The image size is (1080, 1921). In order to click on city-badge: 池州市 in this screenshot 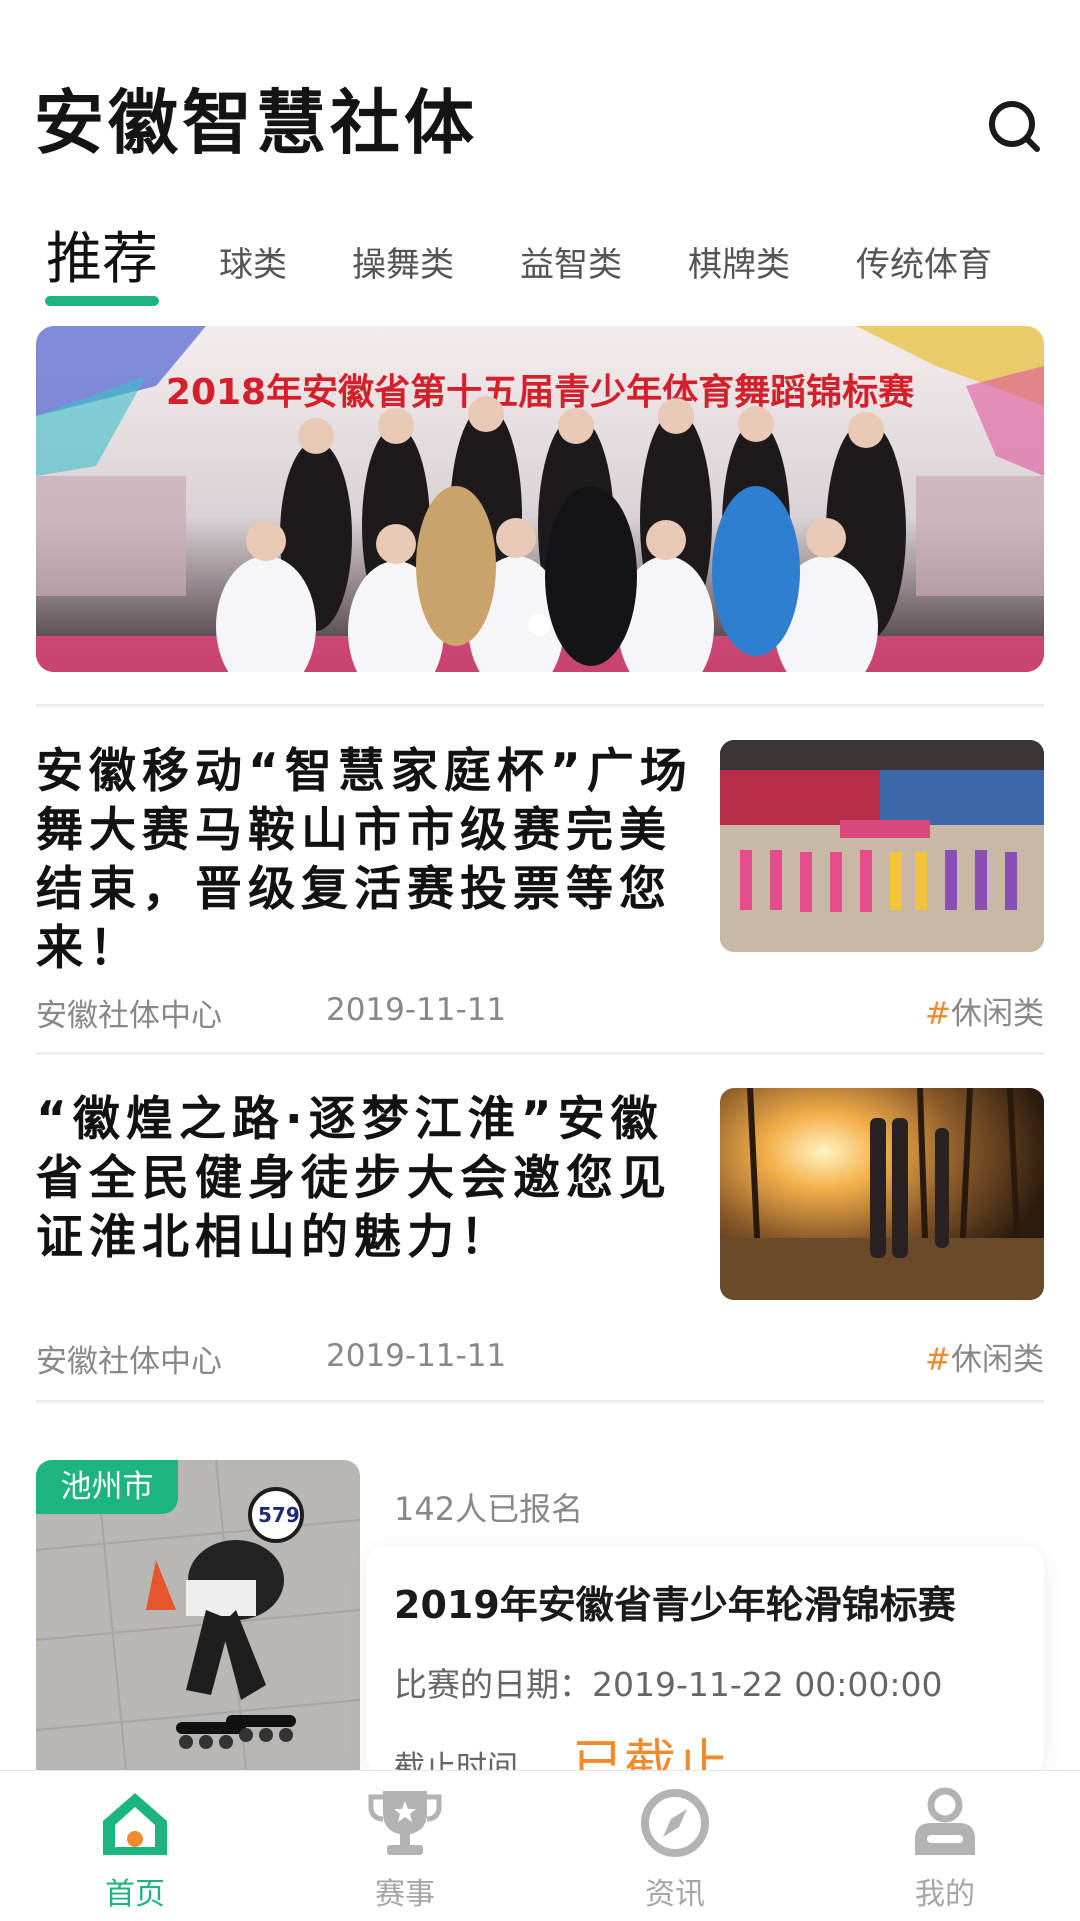, I will do `click(107, 1487)`.